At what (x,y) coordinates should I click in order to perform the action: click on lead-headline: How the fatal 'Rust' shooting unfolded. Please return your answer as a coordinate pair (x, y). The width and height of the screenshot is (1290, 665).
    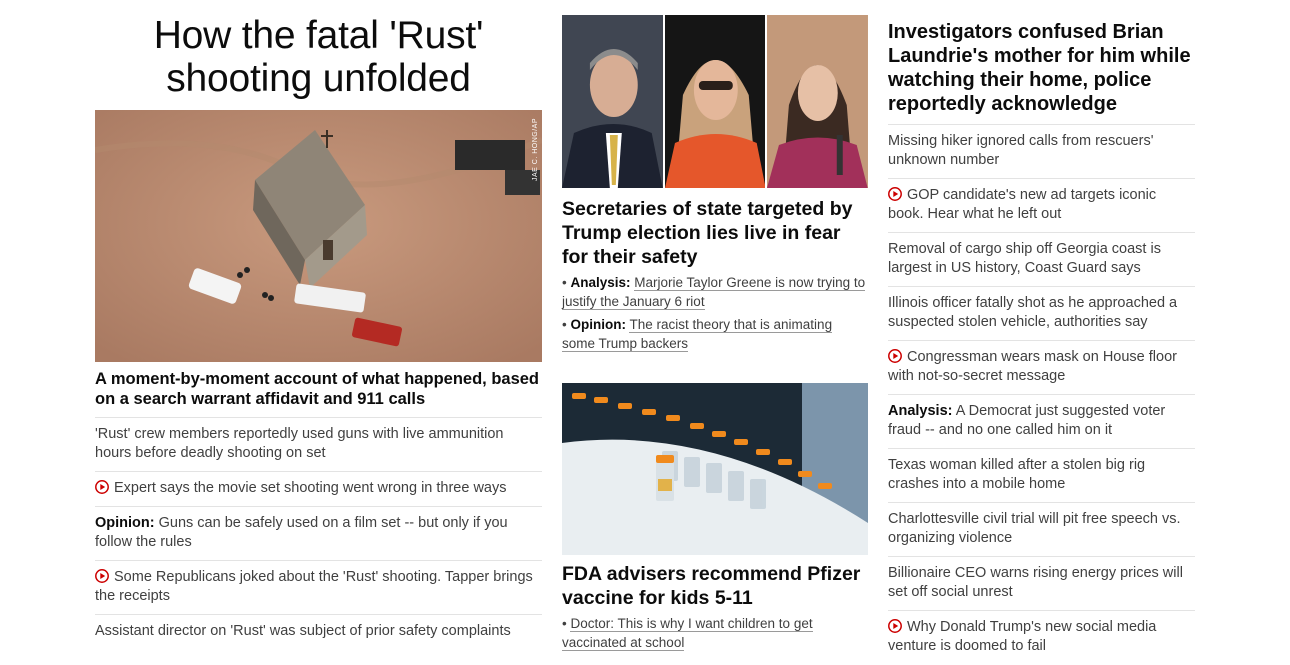
    Looking at the image, I should click on (318, 57).